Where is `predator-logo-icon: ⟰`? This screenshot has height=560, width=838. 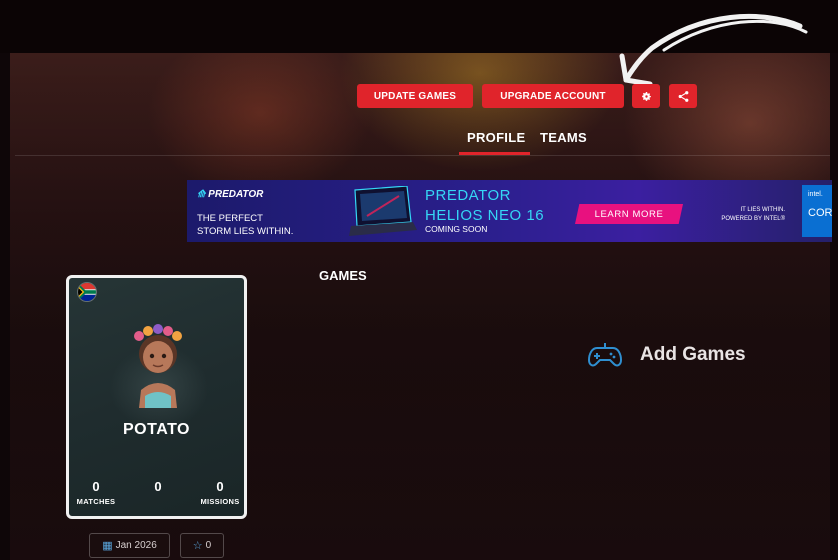 predator-logo-icon: ⟰ is located at coordinates (201, 194).